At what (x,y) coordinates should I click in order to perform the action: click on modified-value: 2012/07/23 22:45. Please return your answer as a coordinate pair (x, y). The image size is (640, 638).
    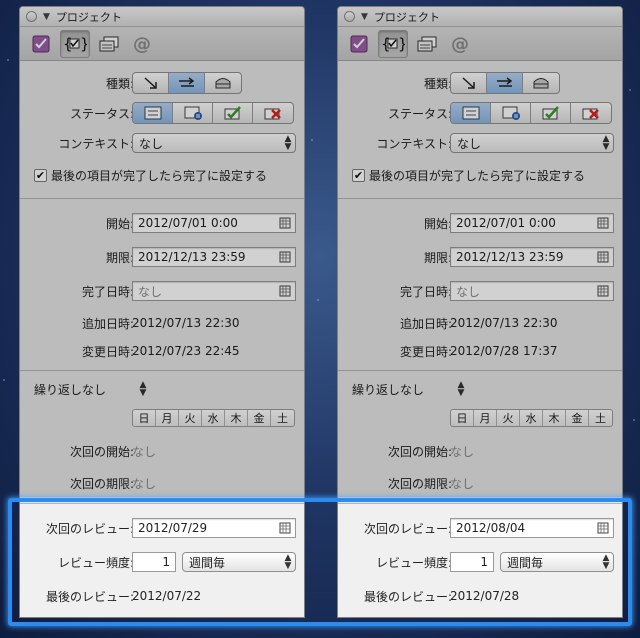
    Looking at the image, I should click on (186, 351).